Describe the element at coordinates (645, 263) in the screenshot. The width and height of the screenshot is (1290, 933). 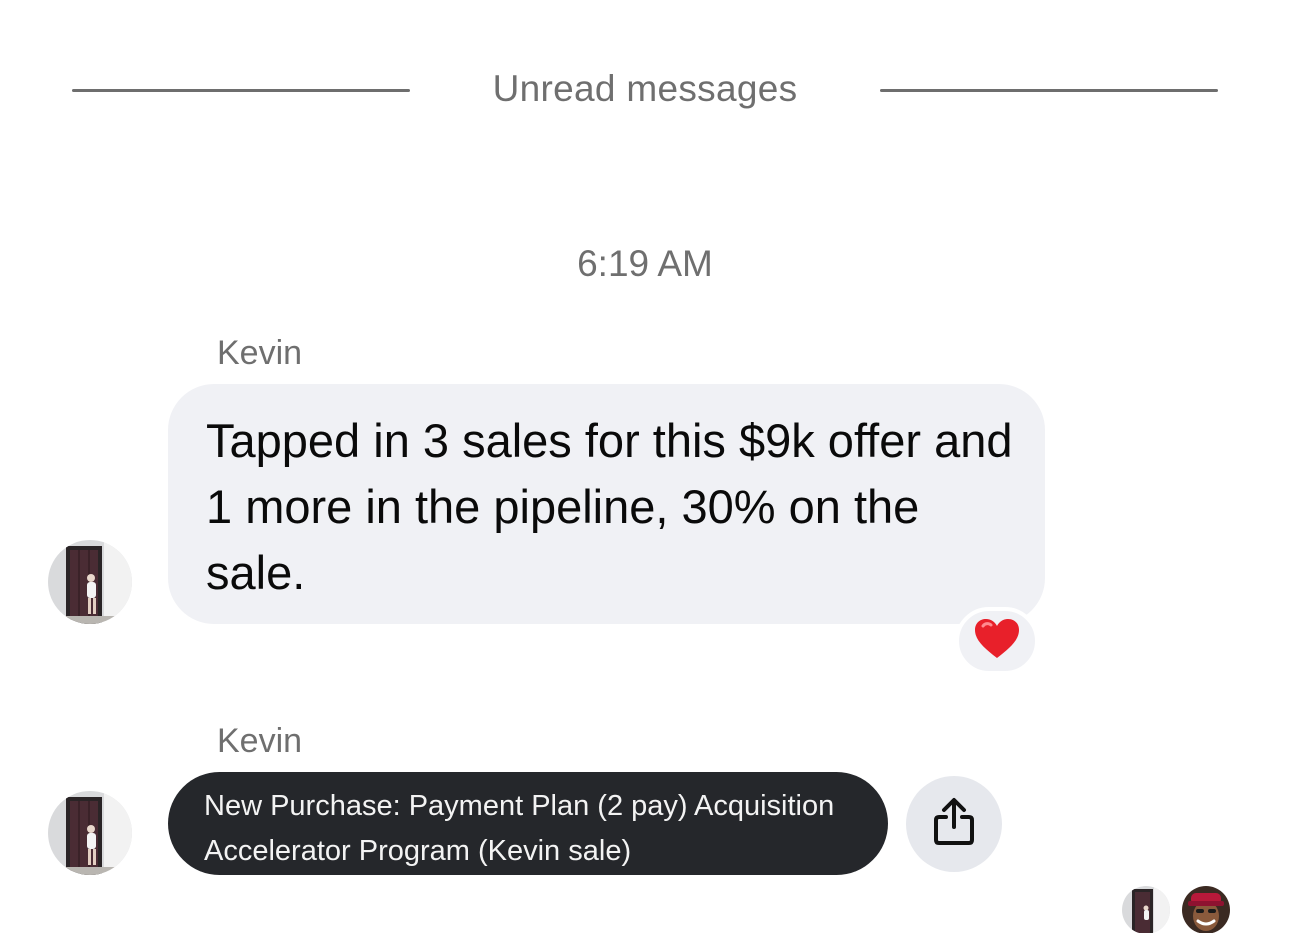
I see `message-timestamp: 6:19 AM` at that location.